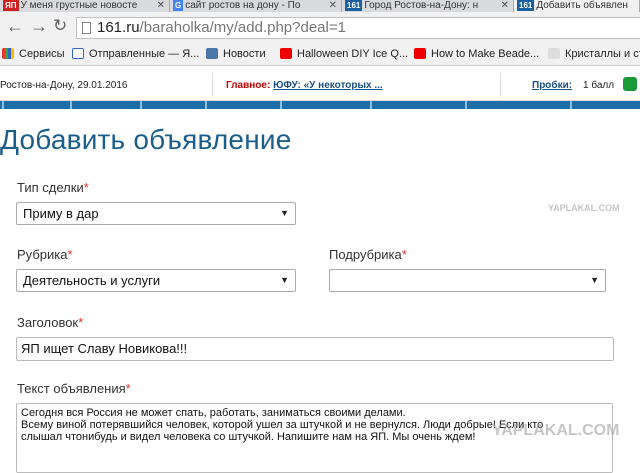 This screenshot has width=640, height=473. I want to click on bookmark-news: Новости, so click(236, 54).